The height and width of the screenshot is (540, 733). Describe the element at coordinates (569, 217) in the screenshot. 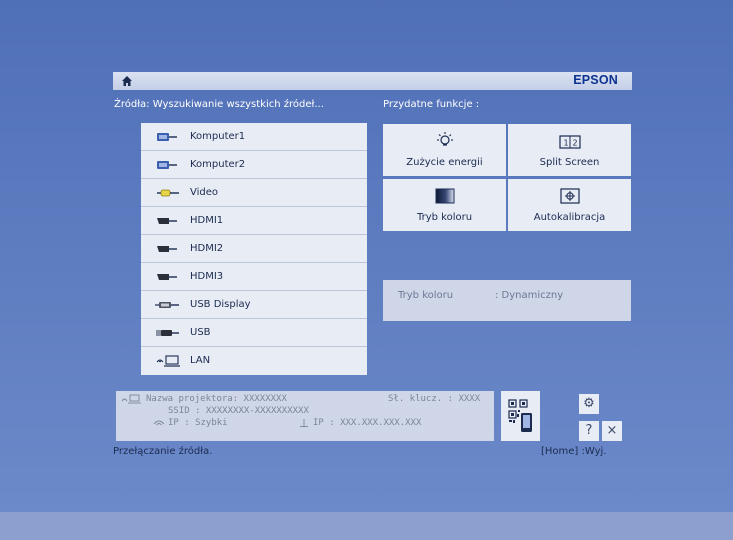

I see `function-label: Autokalibracja` at that location.